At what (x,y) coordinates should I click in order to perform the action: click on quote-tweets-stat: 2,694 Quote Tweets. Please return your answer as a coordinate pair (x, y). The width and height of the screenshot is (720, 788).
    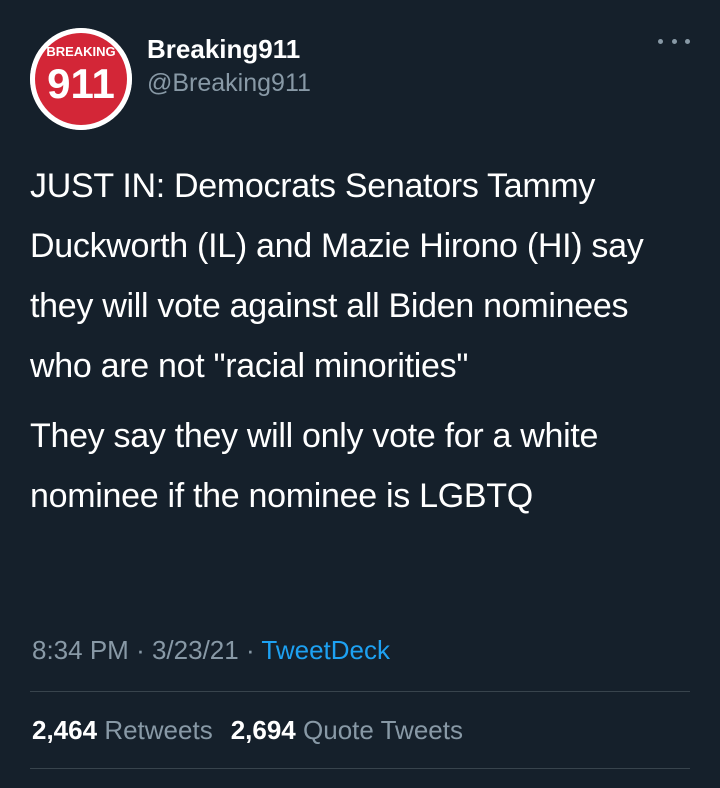
    Looking at the image, I should click on (347, 730).